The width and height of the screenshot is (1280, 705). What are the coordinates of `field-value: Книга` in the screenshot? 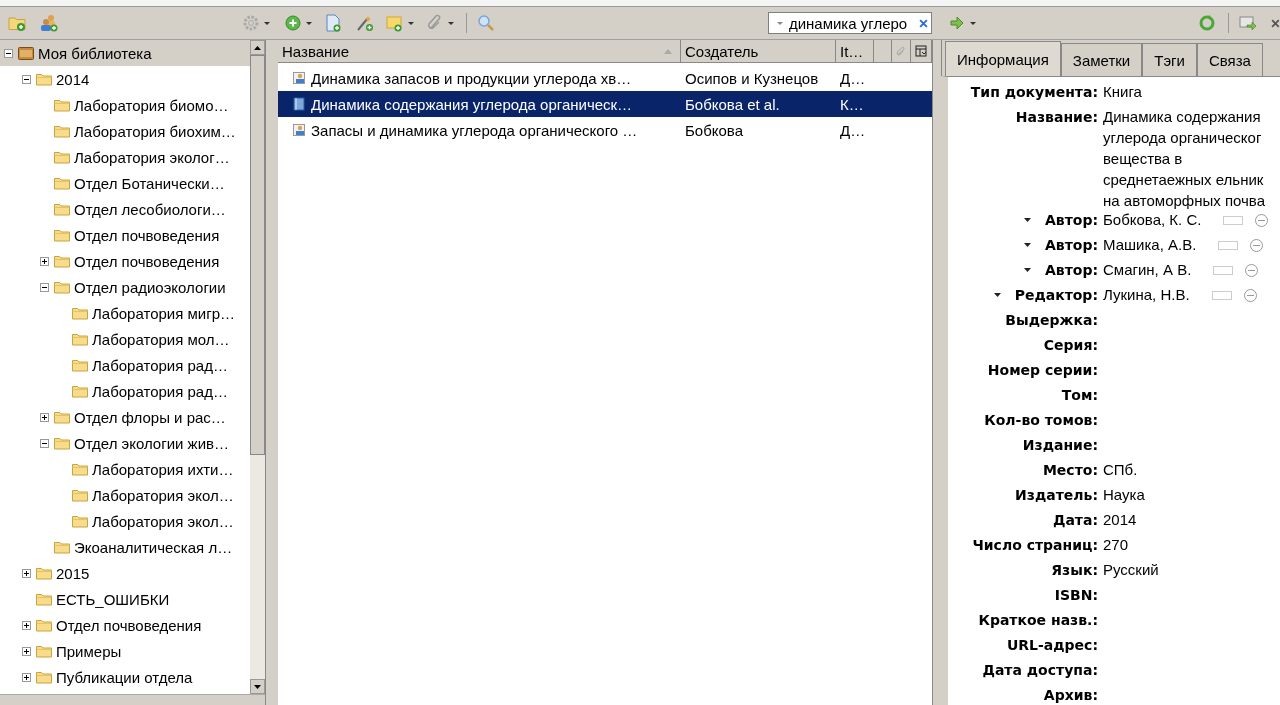 It's located at (1122, 91).